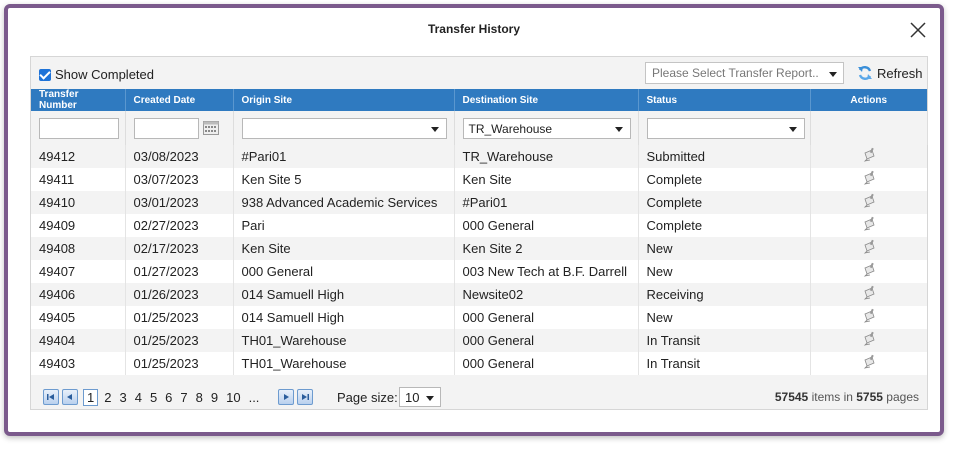 This screenshot has height=452, width=960. I want to click on refresh-label: Refresh, so click(900, 73).